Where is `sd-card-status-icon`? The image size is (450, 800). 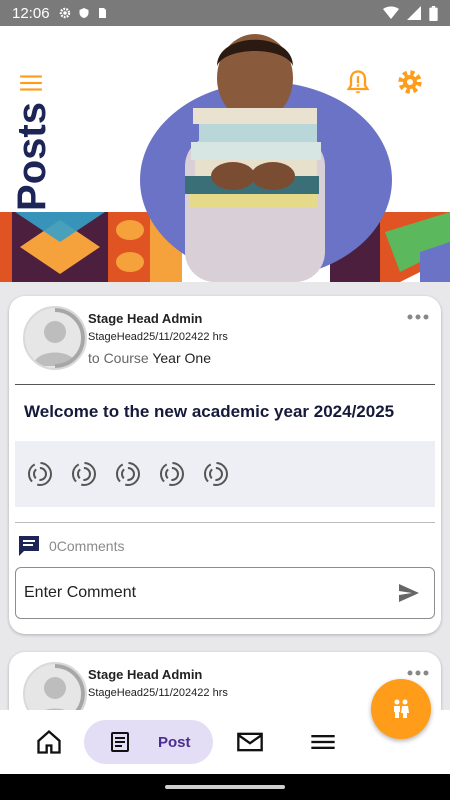 sd-card-status-icon is located at coordinates (102, 13).